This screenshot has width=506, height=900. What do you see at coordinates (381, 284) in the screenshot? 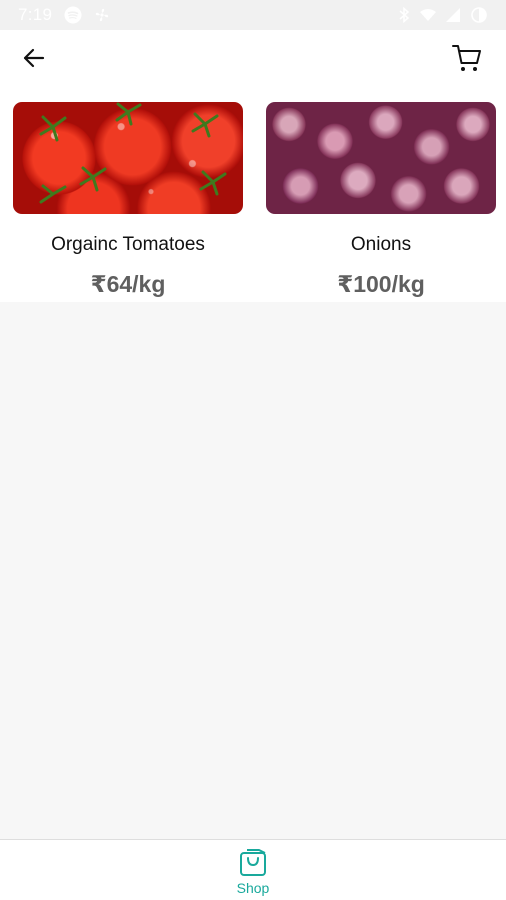
I see `product-price: ₹100/kg` at bounding box center [381, 284].